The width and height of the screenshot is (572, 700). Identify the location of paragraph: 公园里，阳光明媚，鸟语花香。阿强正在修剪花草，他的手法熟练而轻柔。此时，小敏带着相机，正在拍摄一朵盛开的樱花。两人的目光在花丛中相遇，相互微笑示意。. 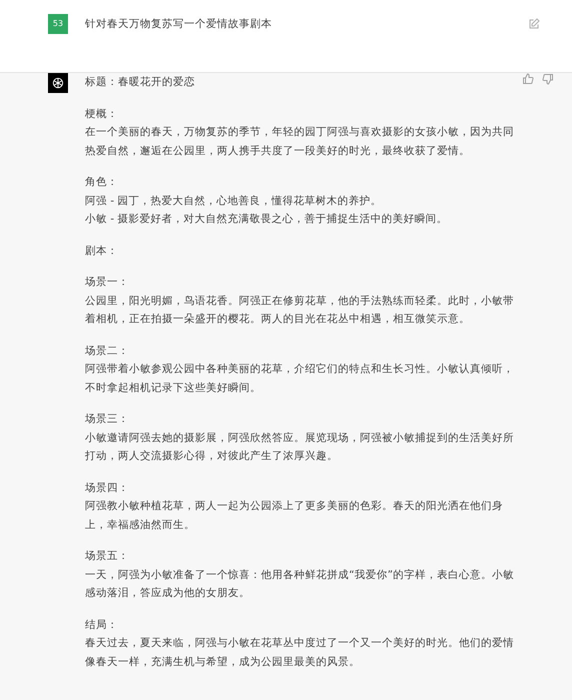
(300, 310).